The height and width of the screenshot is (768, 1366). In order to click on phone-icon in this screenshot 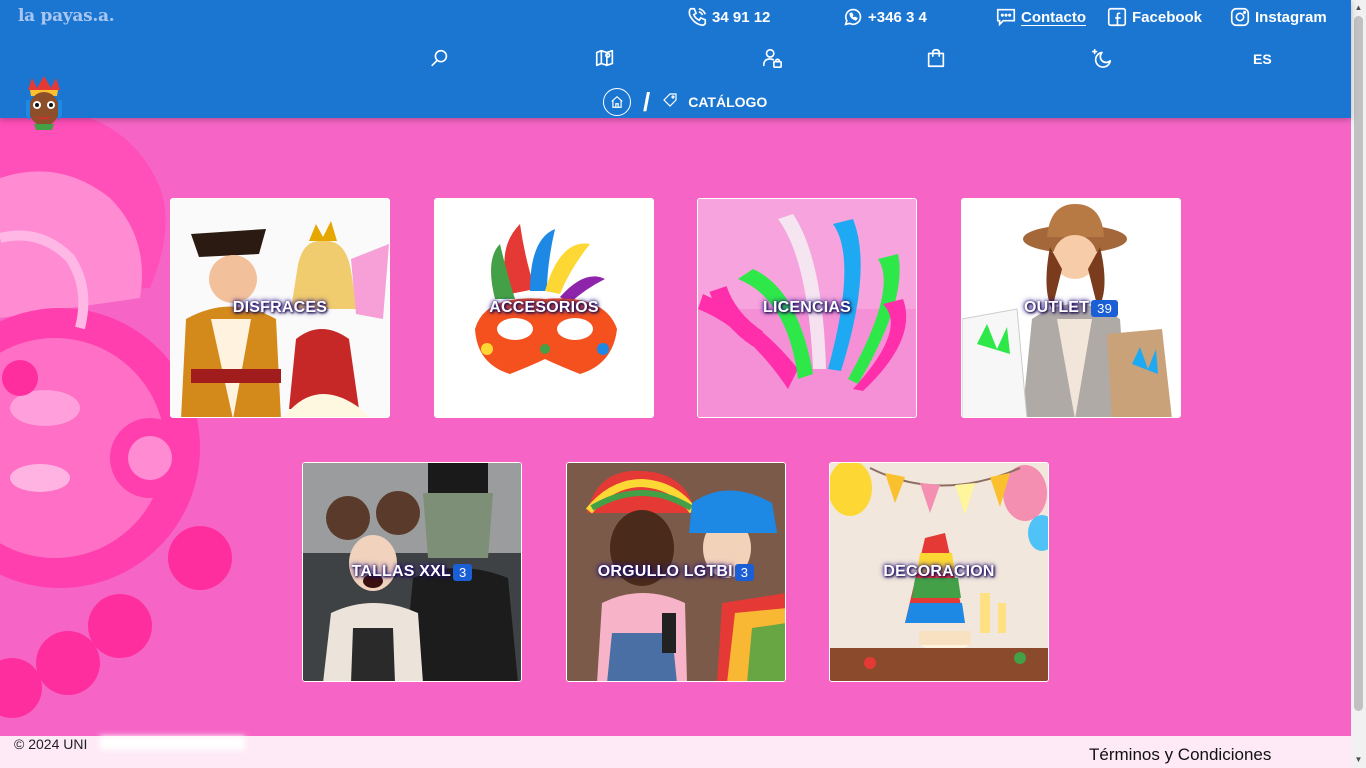, I will do `click(697, 17)`.